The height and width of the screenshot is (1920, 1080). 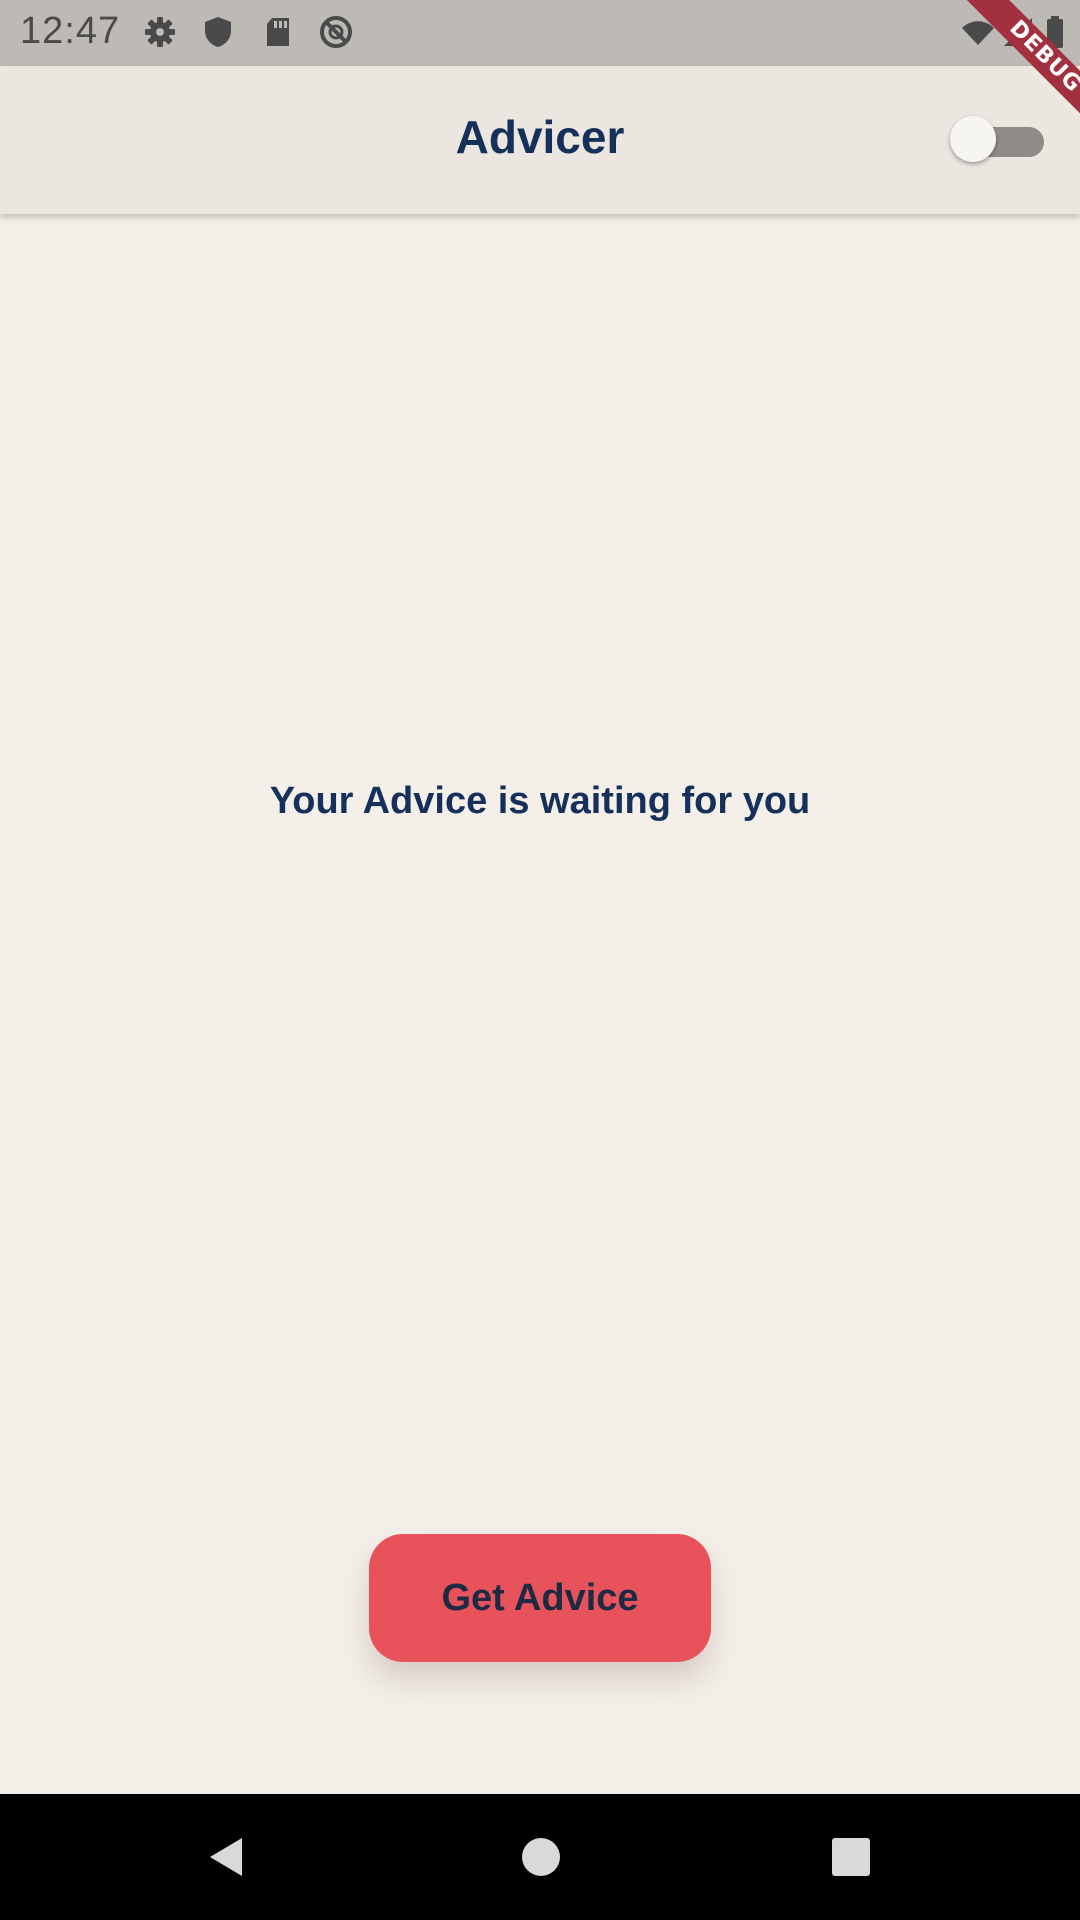 I want to click on advice-placeholder-text: Your Advice is waiting for you, so click(x=540, y=801).